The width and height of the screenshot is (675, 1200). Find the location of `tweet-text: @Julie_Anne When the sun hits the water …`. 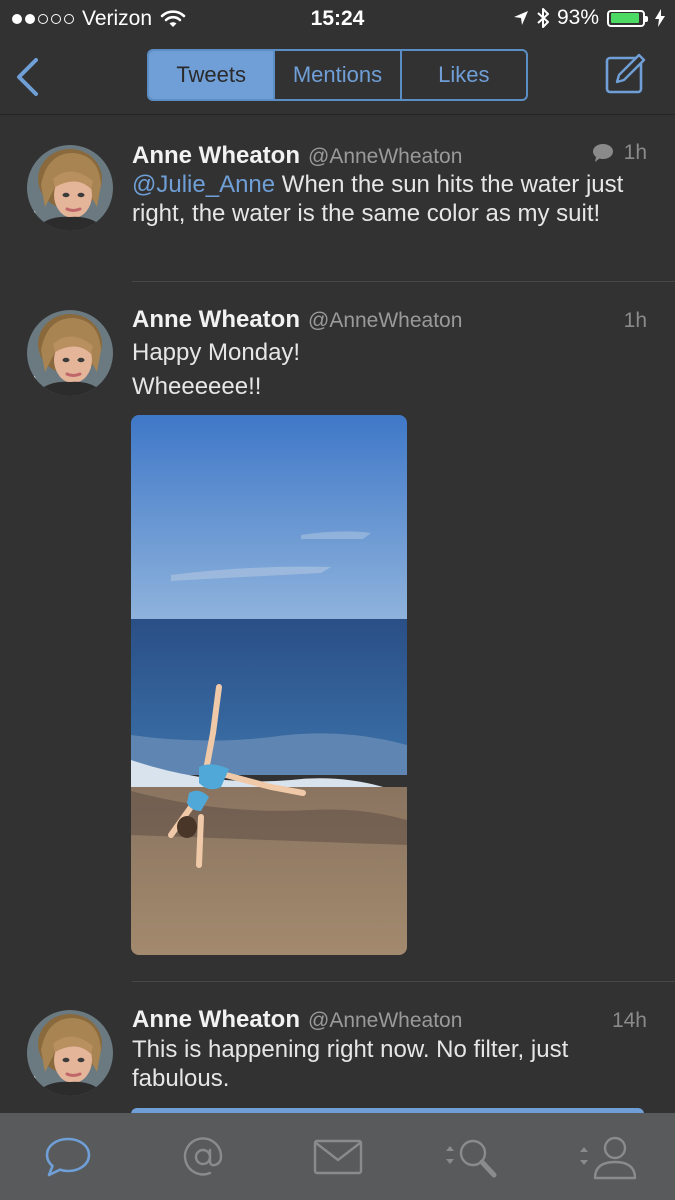

tweet-text: @Julie_Anne When the sun hits the water … is located at coordinates (382, 199).